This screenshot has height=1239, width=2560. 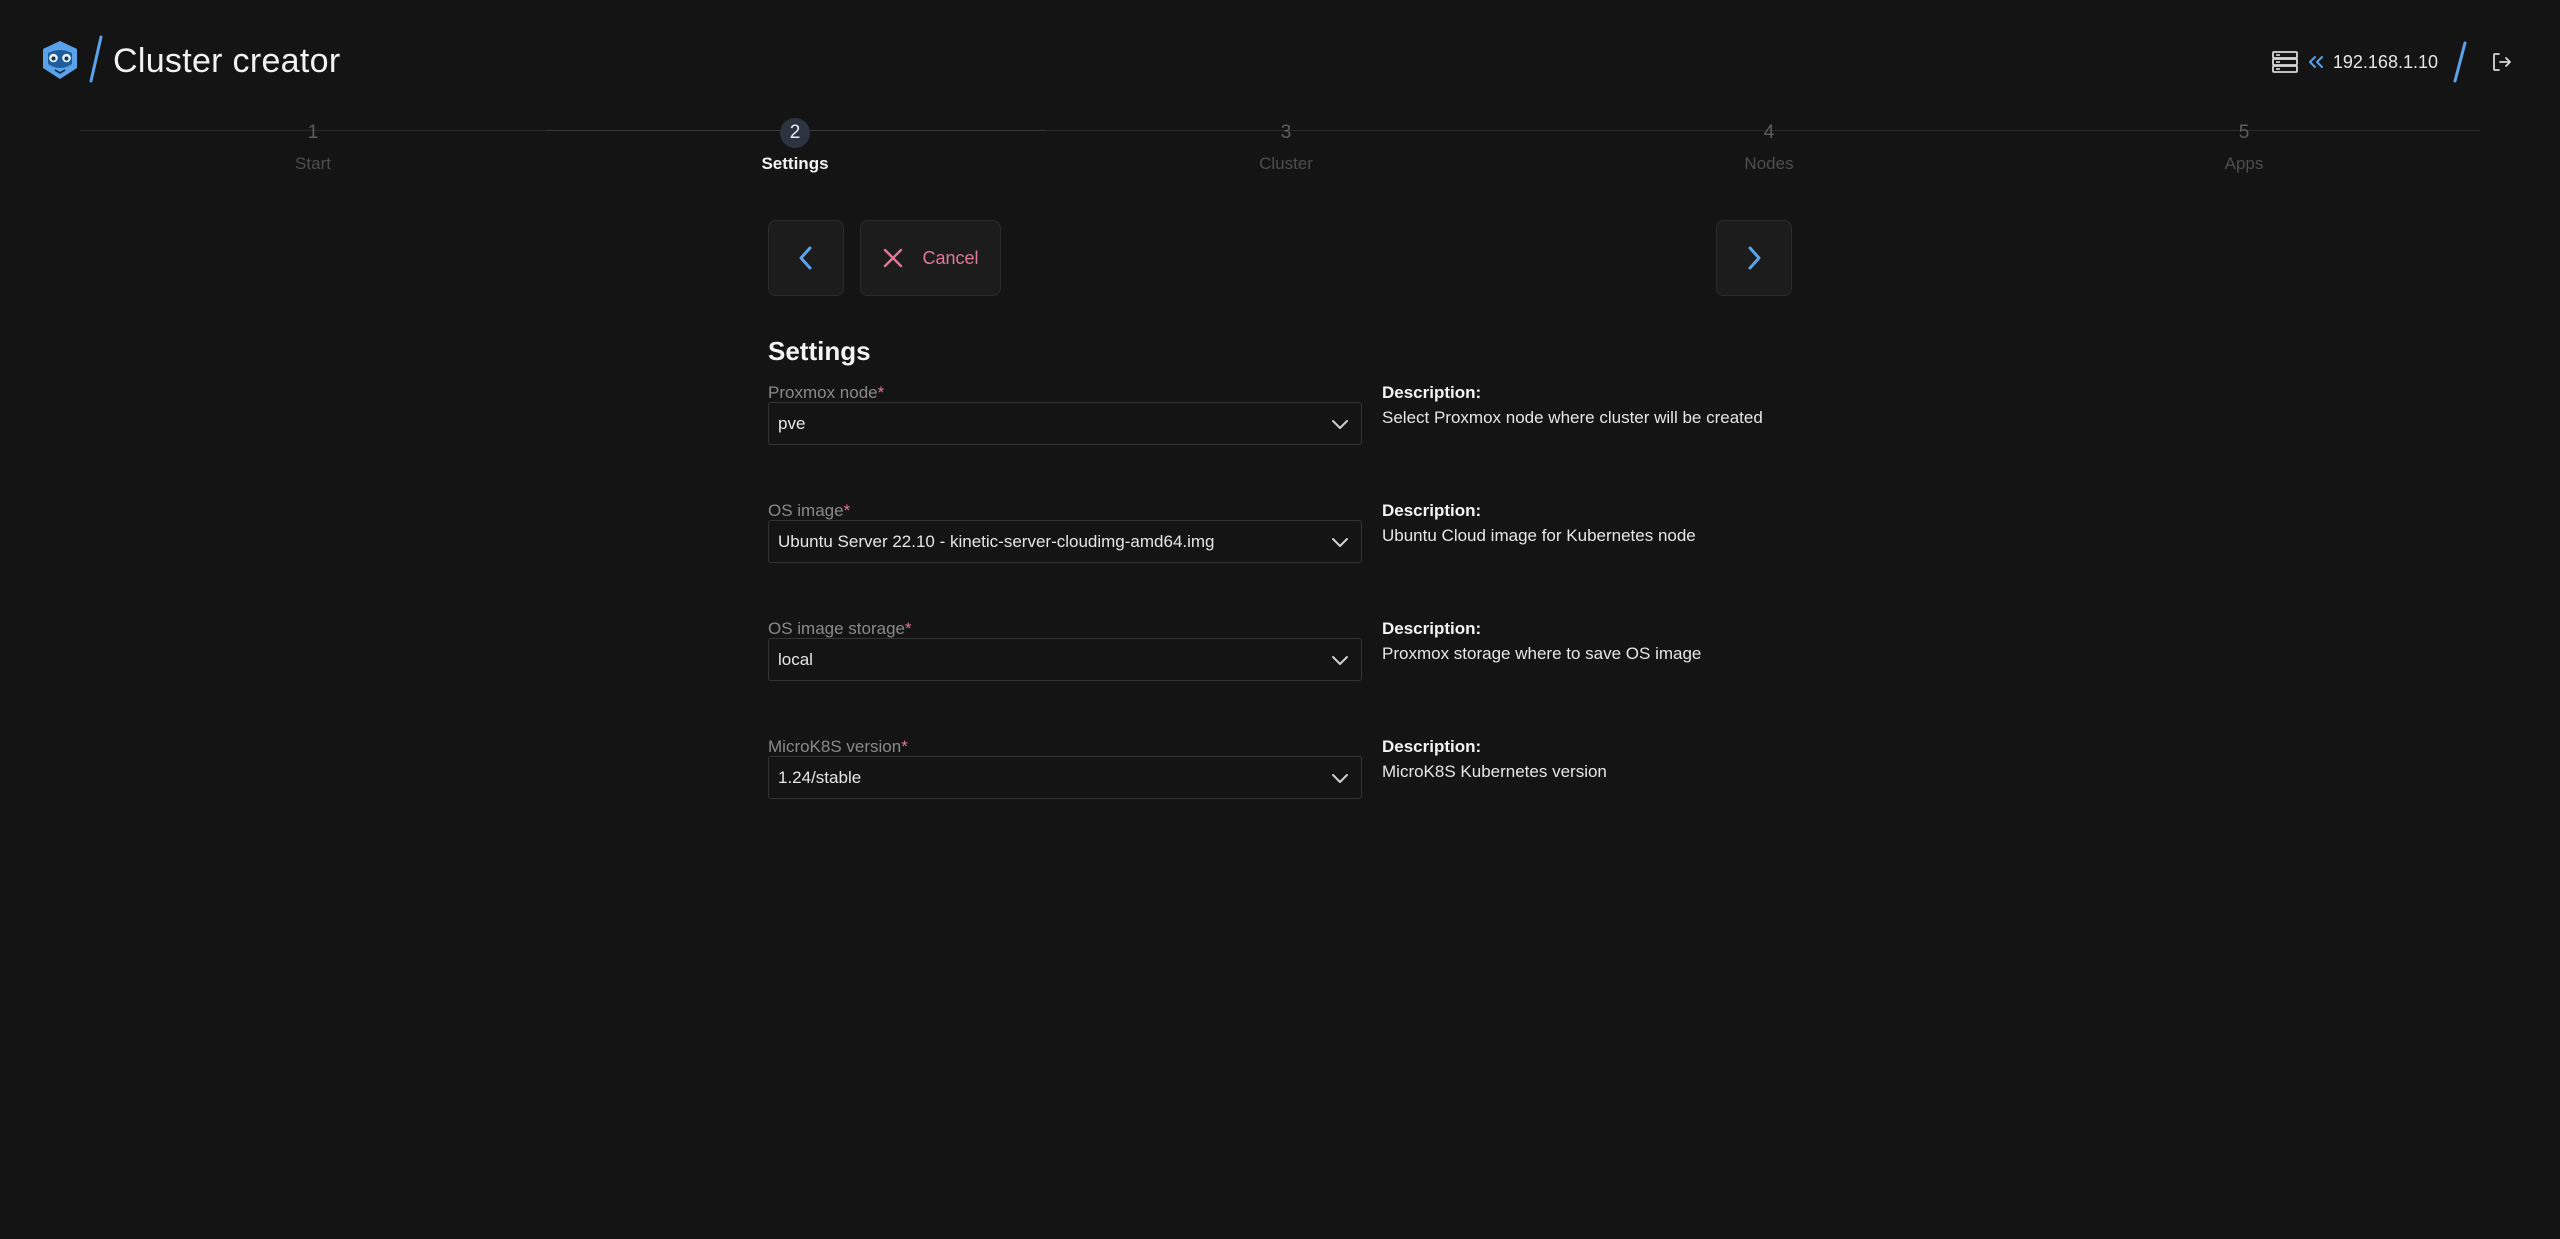 I want to click on title-divider-slash, so click(x=96, y=59).